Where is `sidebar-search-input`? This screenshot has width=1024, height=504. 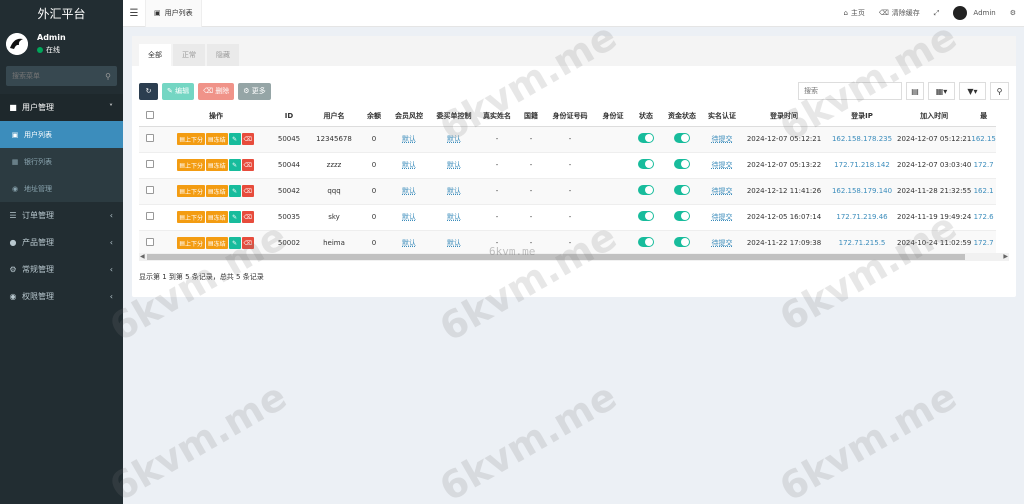 sidebar-search-input is located at coordinates (57, 76).